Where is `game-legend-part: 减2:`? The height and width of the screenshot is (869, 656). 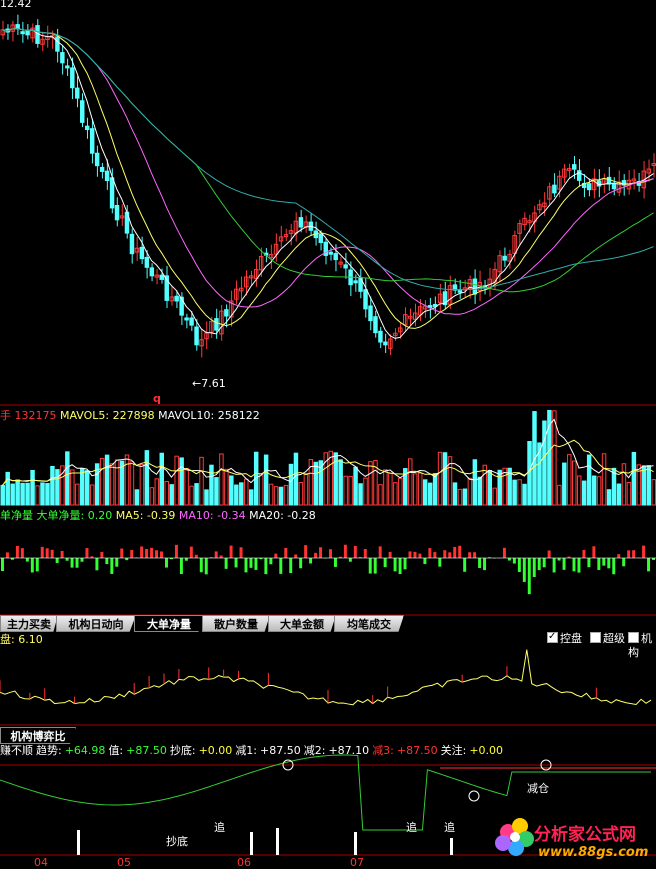 game-legend-part: 减2: is located at coordinates (315, 750).